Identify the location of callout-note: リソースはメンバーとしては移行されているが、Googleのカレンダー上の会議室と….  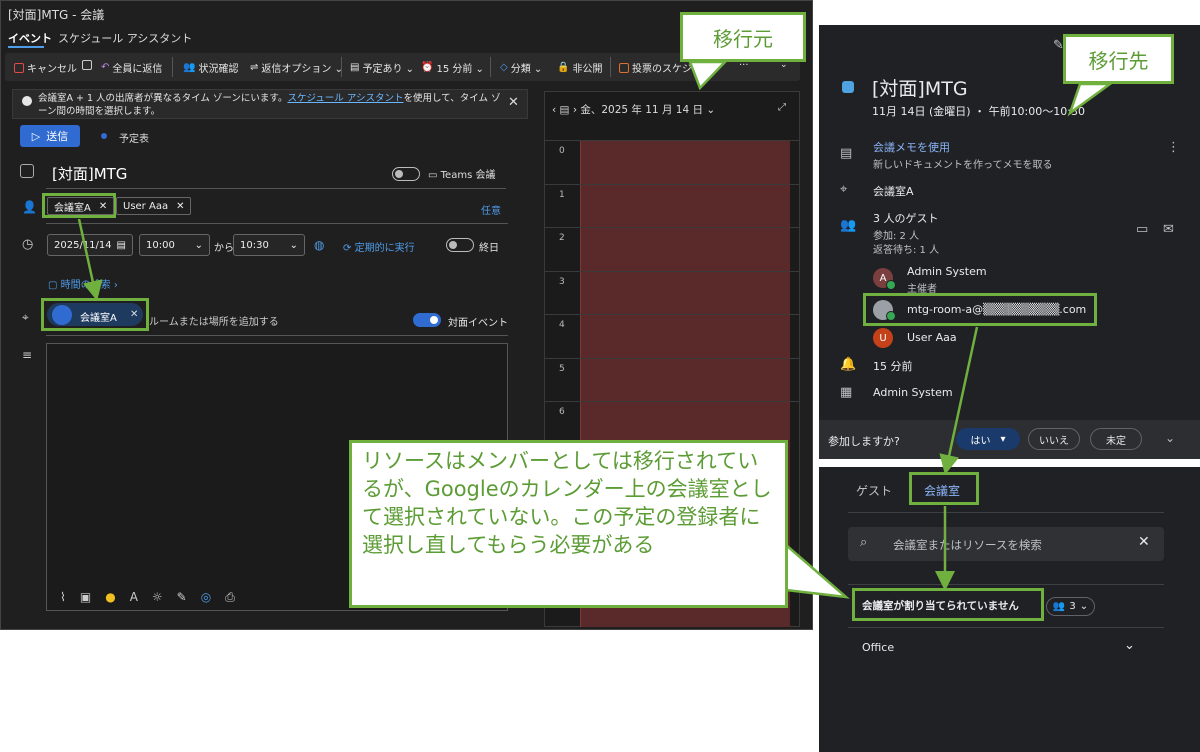
(568, 524).